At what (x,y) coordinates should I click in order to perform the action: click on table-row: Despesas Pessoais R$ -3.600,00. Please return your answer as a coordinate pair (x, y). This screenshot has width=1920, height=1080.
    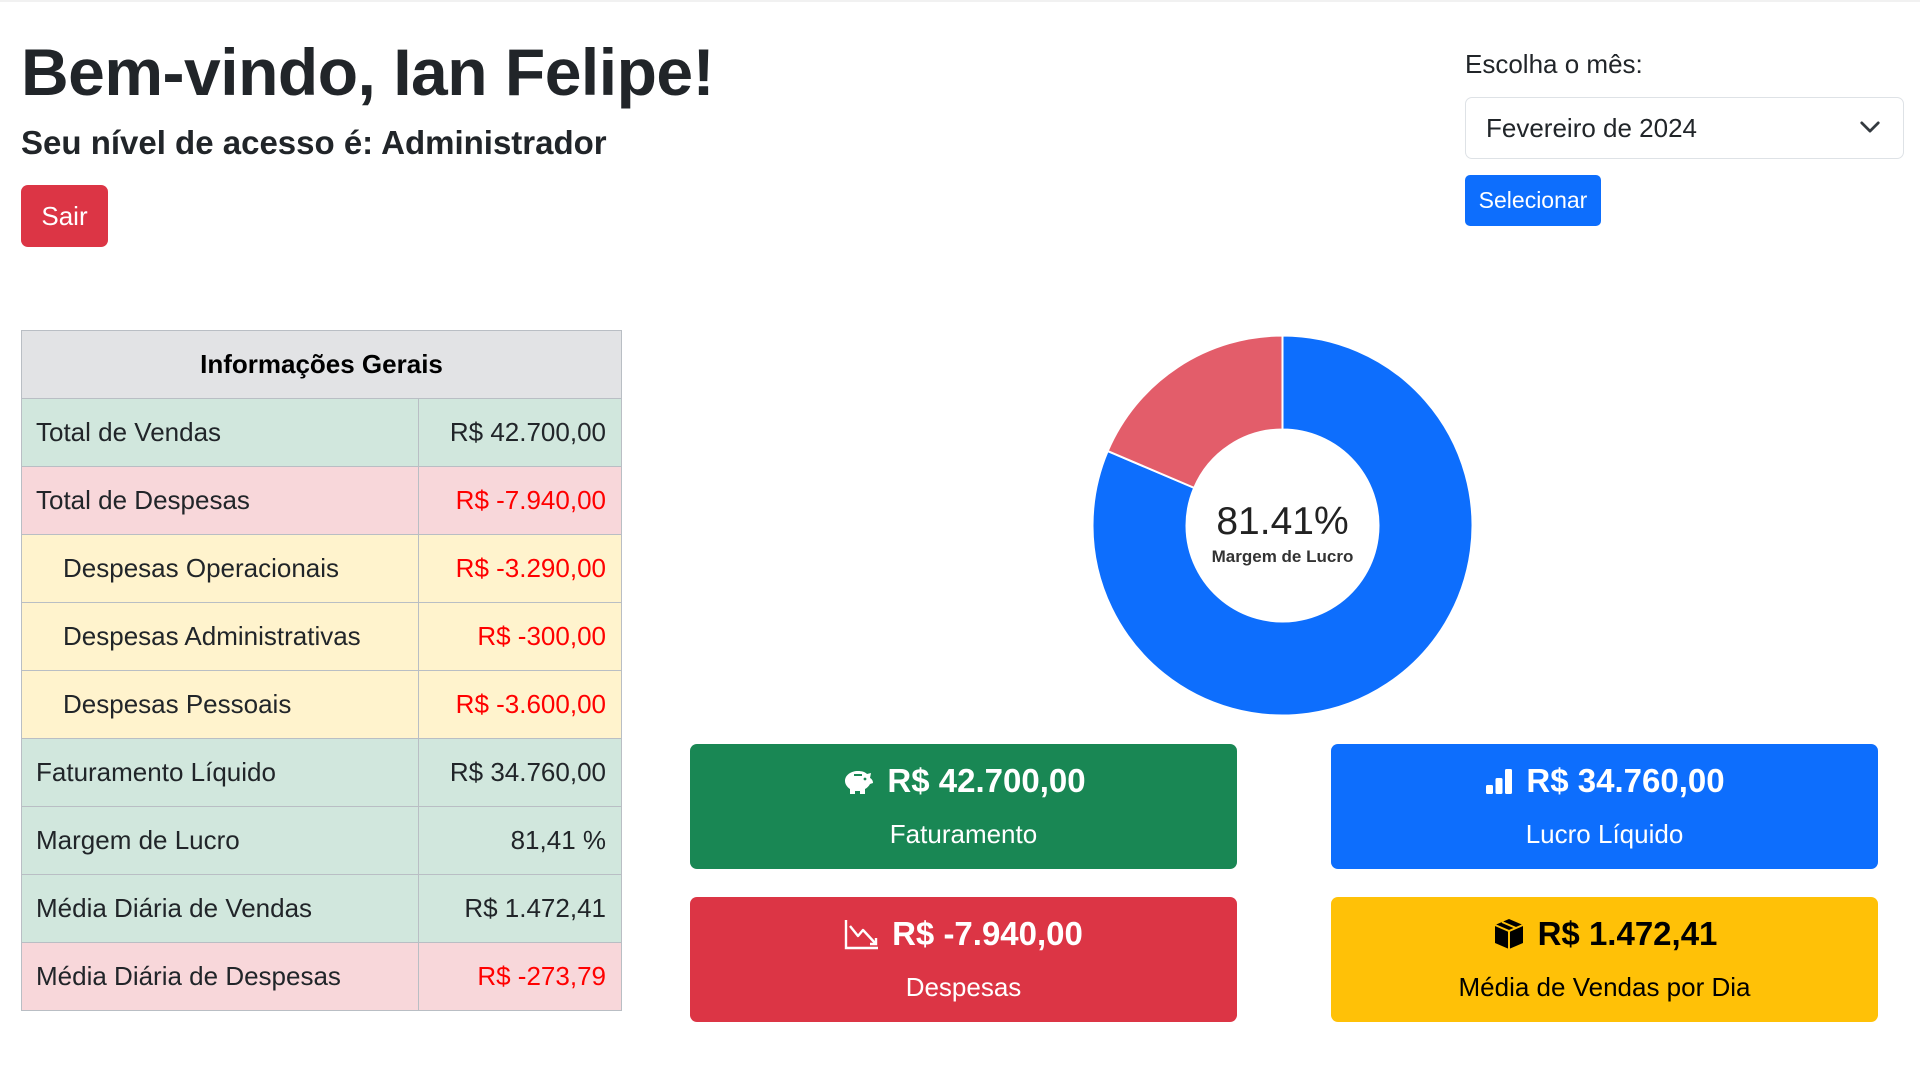
    Looking at the image, I should click on (321, 704).